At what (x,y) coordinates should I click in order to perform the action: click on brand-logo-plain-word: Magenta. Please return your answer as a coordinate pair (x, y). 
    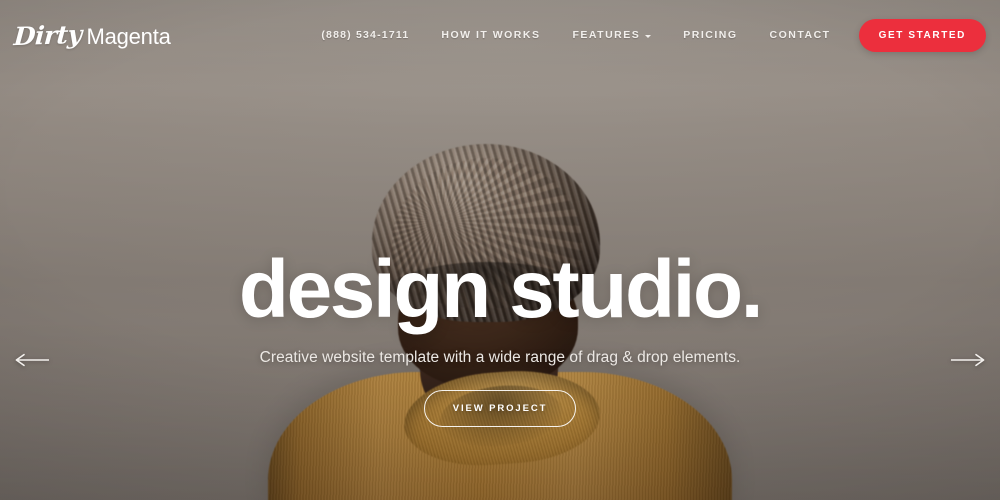
    Looking at the image, I should click on (128, 36).